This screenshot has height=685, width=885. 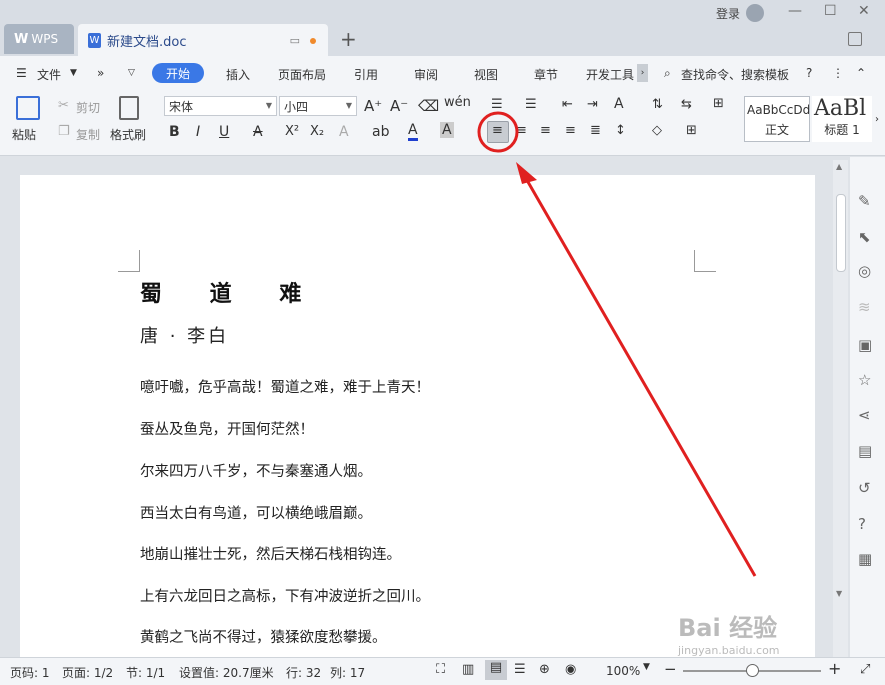 I want to click on style-heading-1: AaBl 标题 1, so click(x=842, y=119).